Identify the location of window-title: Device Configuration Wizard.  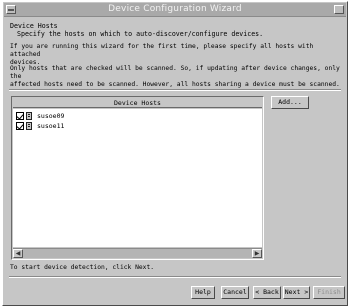
(175, 9).